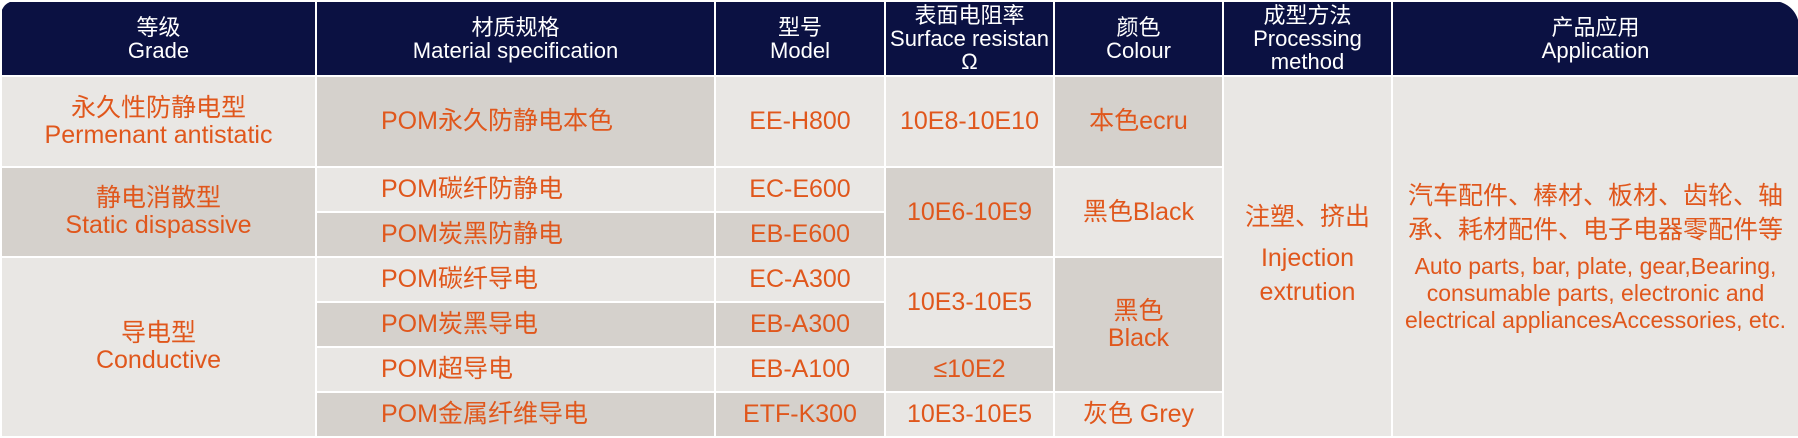  I want to click on colour-cell: 本色ecru, so click(1138, 121).